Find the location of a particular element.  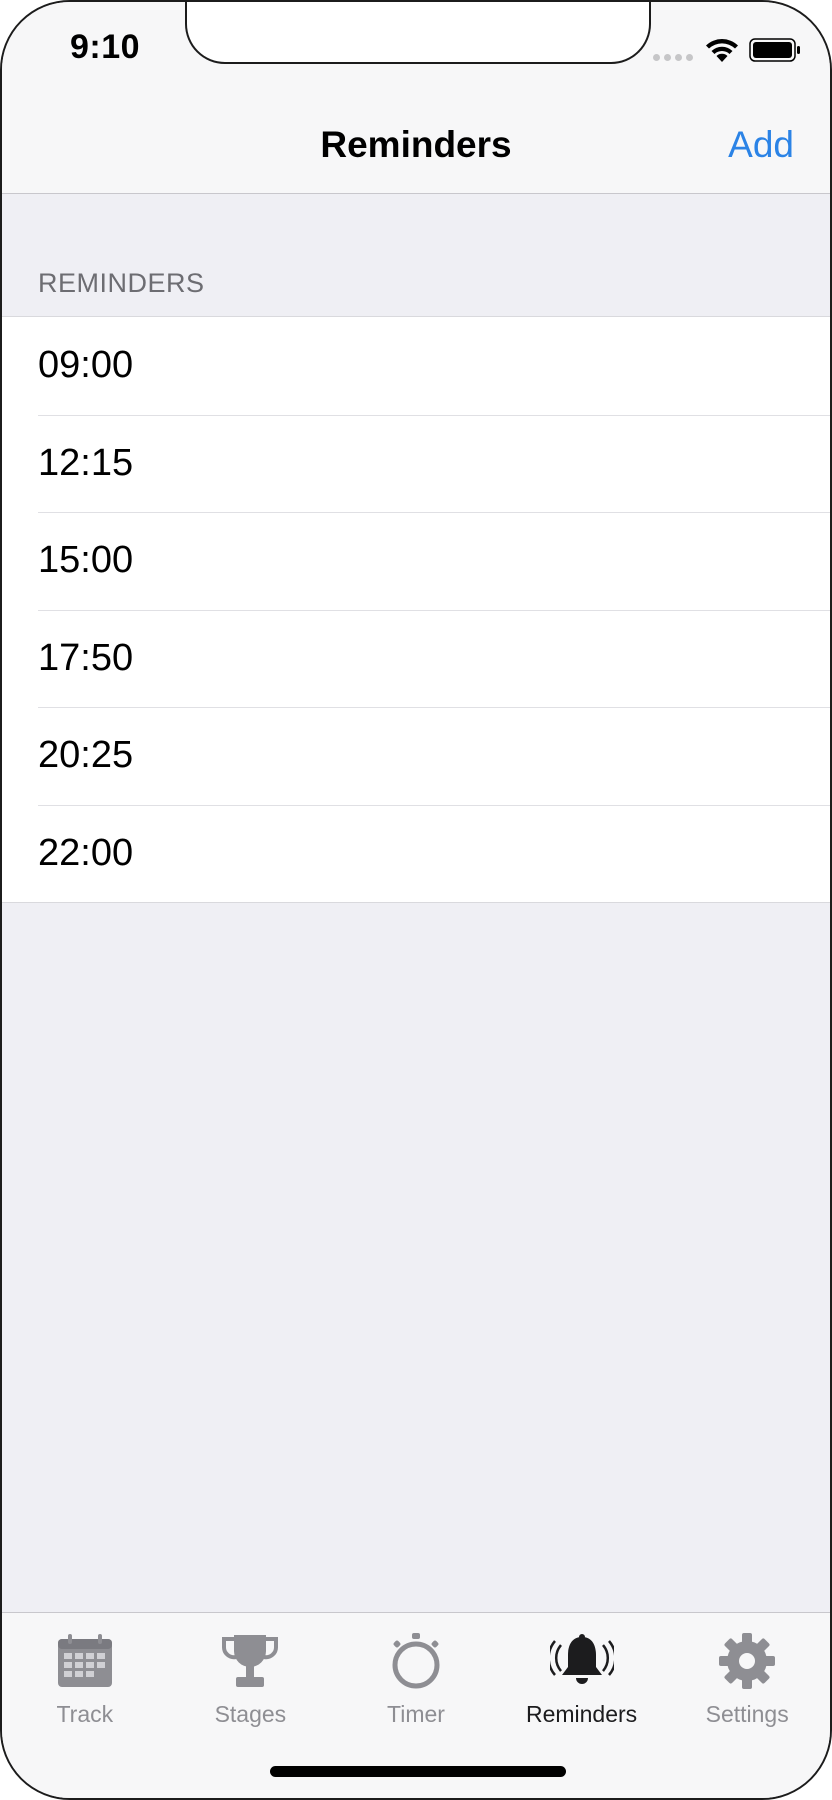

reminder-row: 15:00 is located at coordinates (416, 561).